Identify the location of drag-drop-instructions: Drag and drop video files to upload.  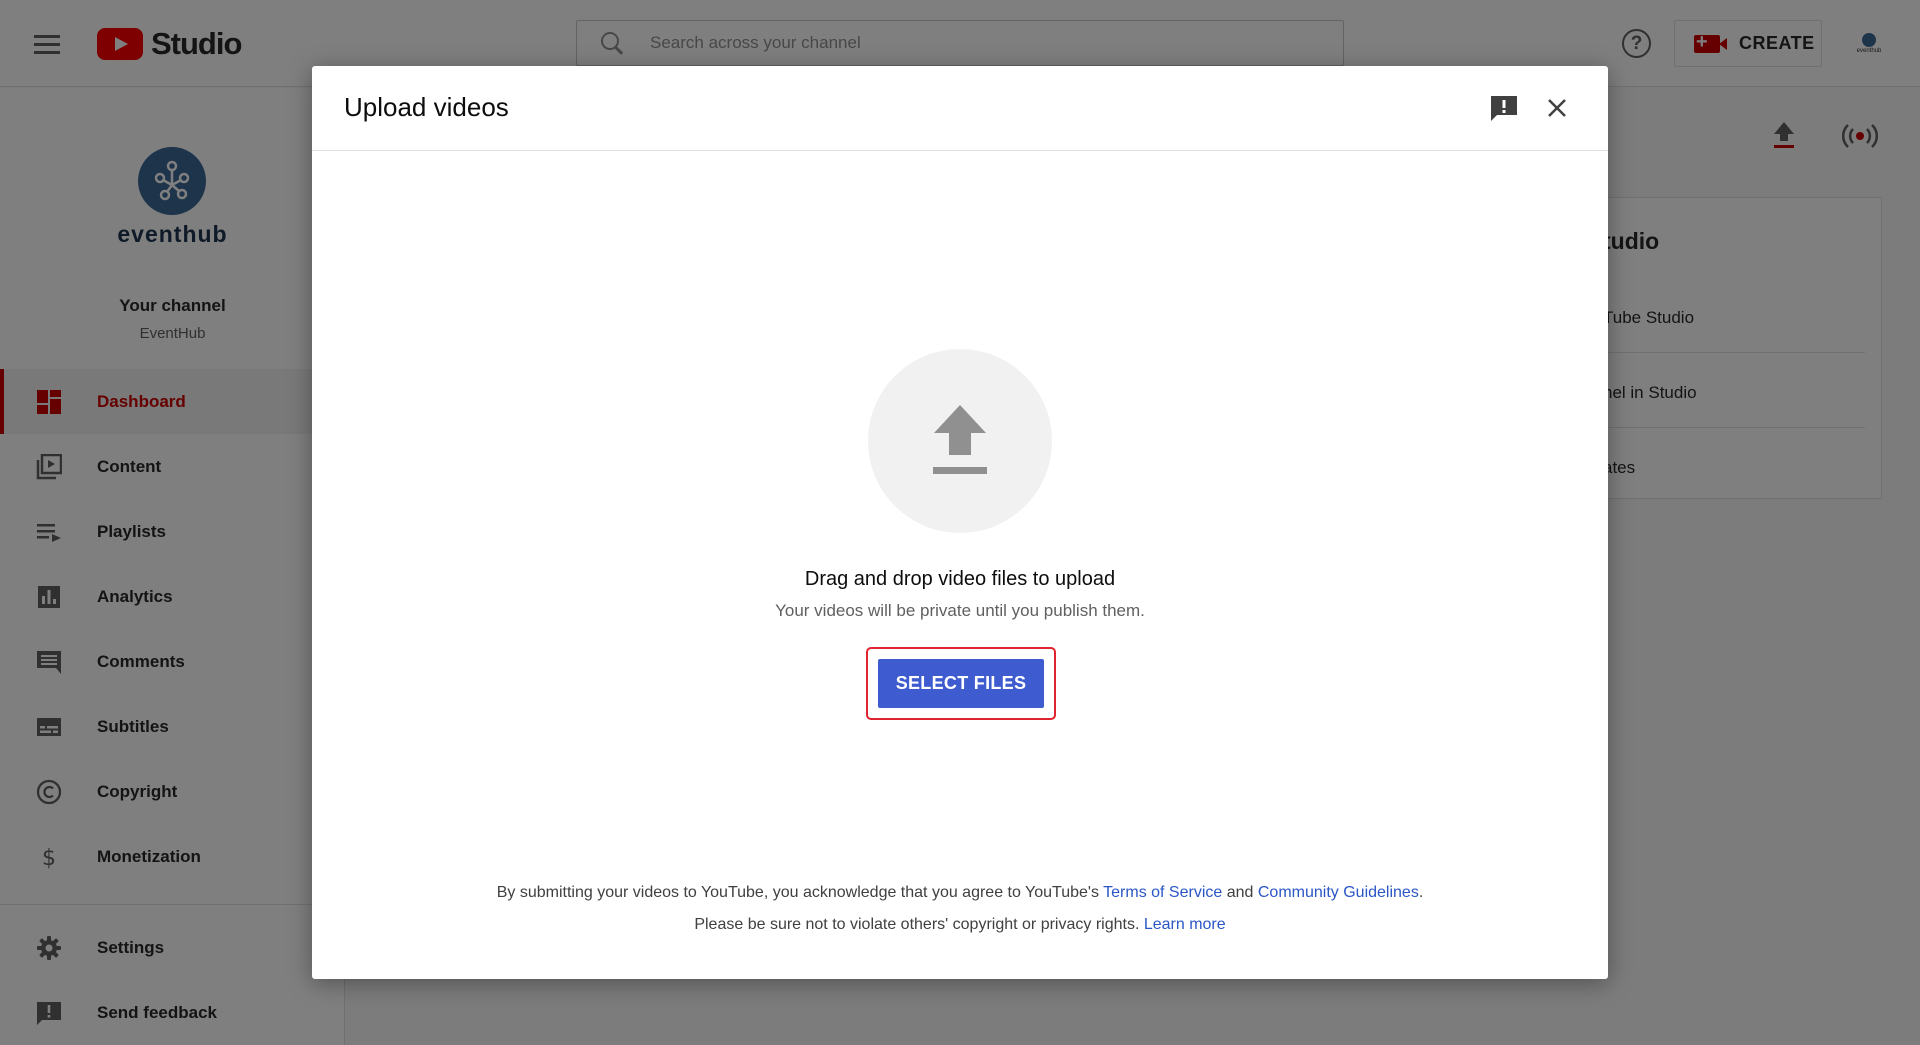
(960, 579).